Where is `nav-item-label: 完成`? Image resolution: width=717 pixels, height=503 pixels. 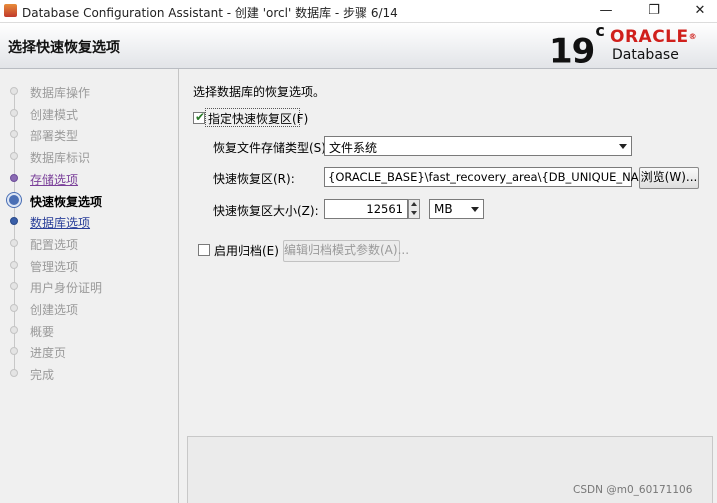
nav-item-label: 完成 is located at coordinates (42, 375).